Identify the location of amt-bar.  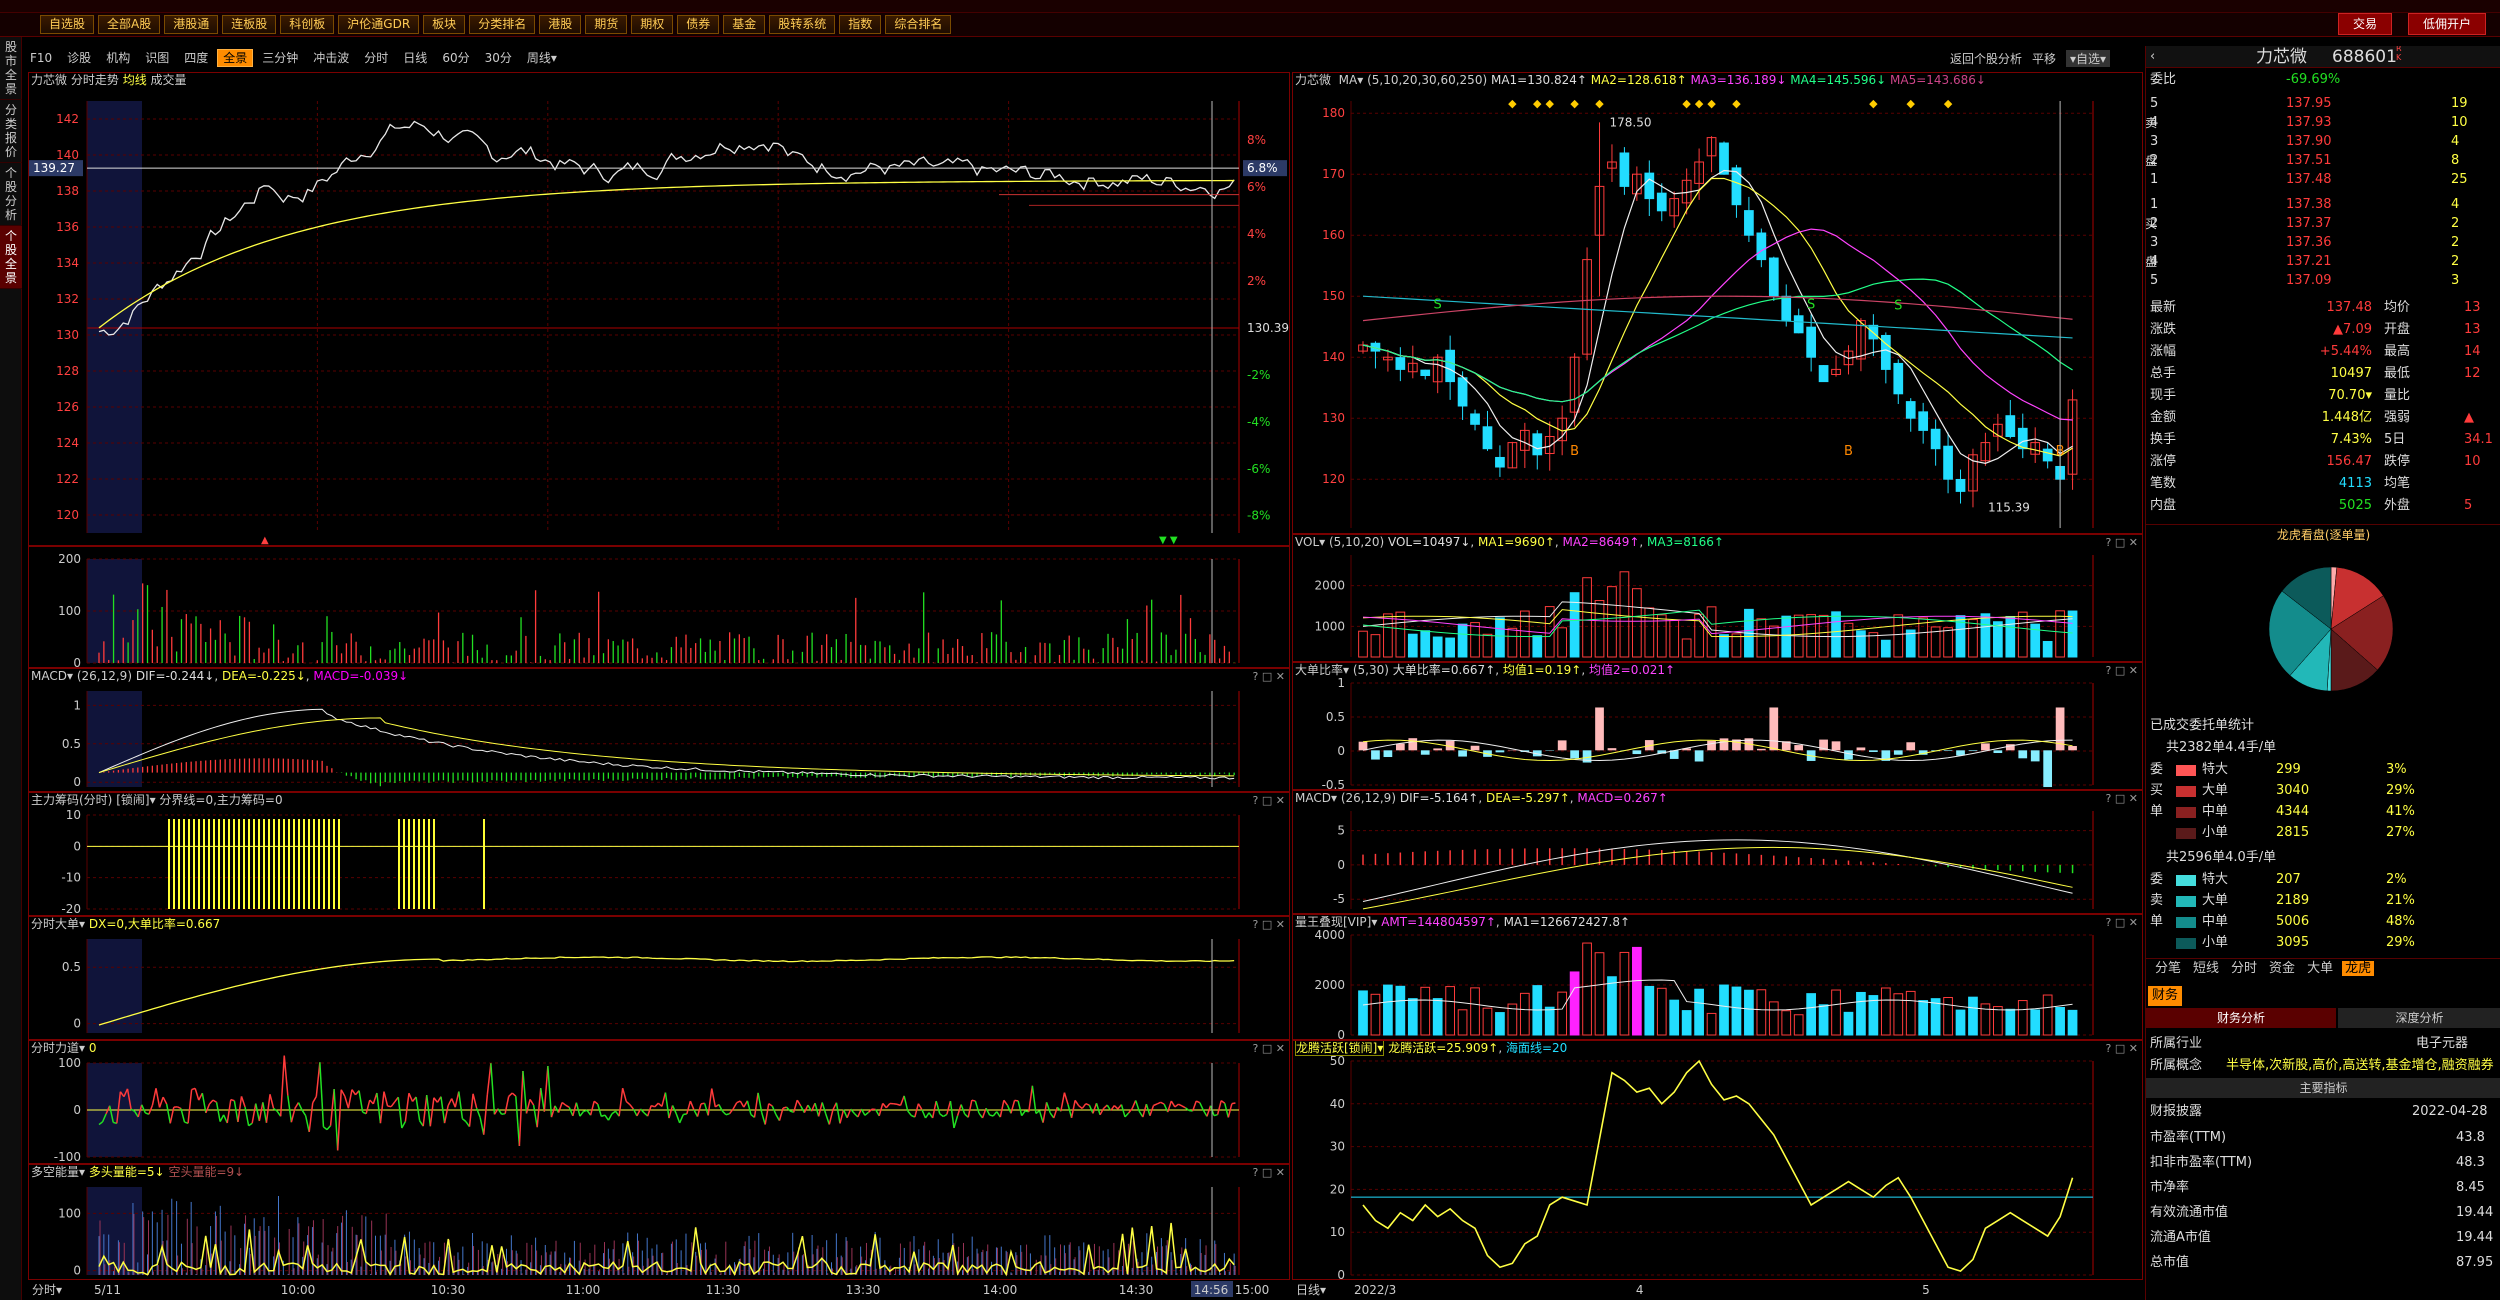
(1612, 1006).